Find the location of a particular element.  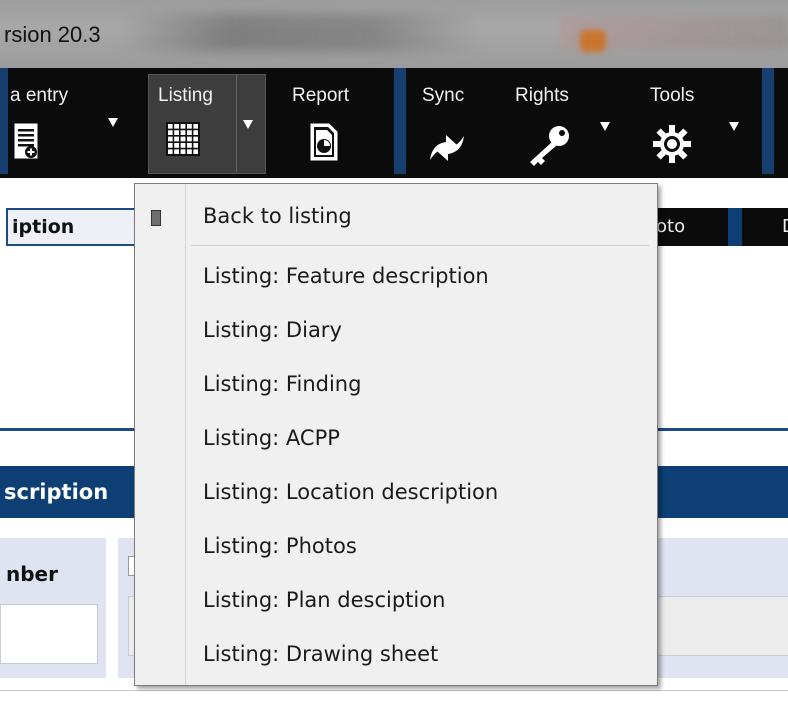

divider is located at coordinates (394, 690).